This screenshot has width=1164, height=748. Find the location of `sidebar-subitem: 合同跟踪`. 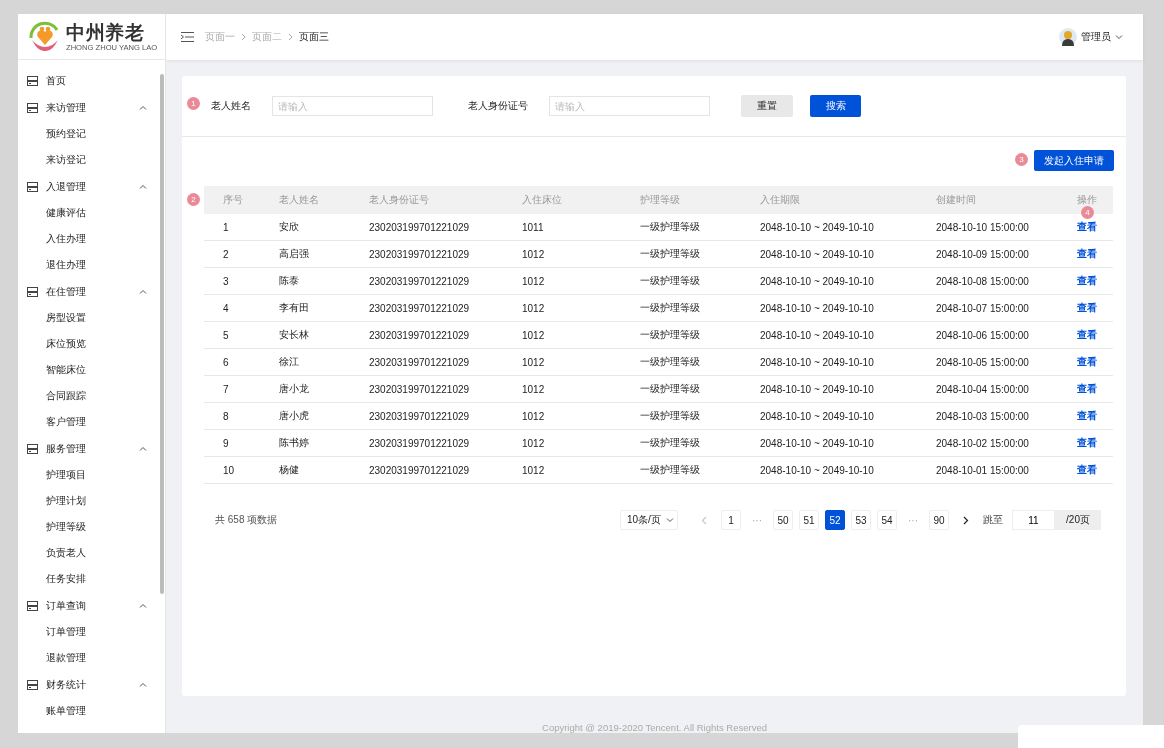

sidebar-subitem: 合同跟踪 is located at coordinates (91, 396).